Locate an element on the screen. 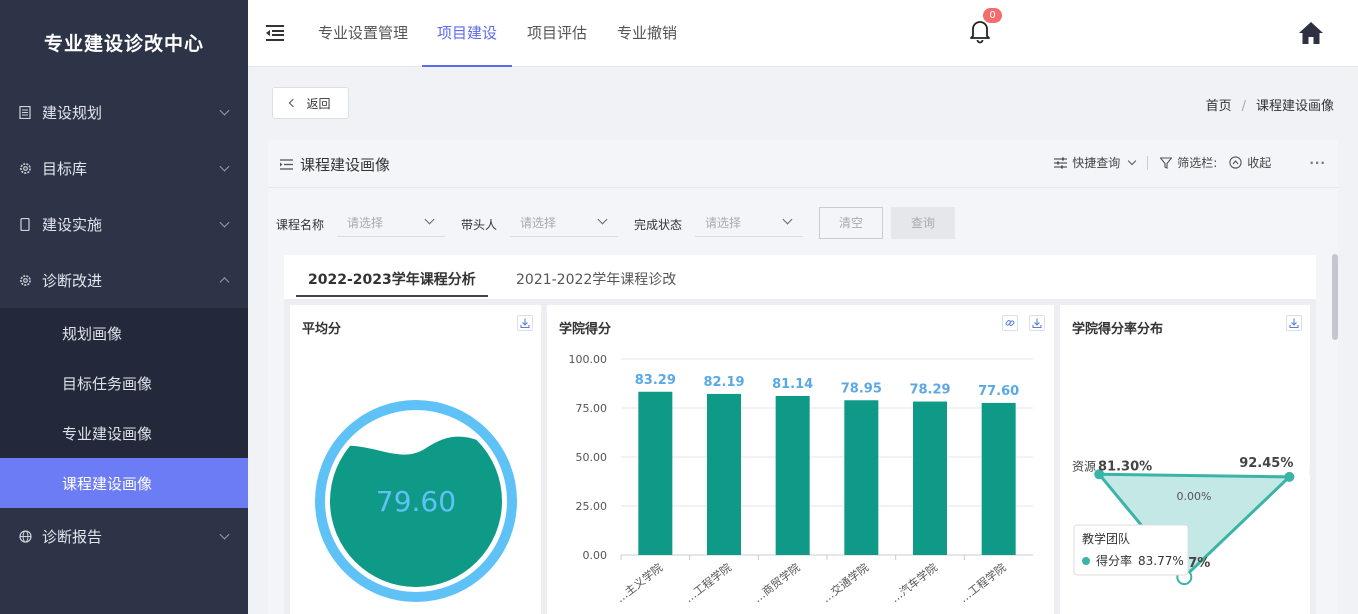 The width and height of the screenshot is (1358, 614). course-name-select: 请选择 is located at coordinates (391, 223).